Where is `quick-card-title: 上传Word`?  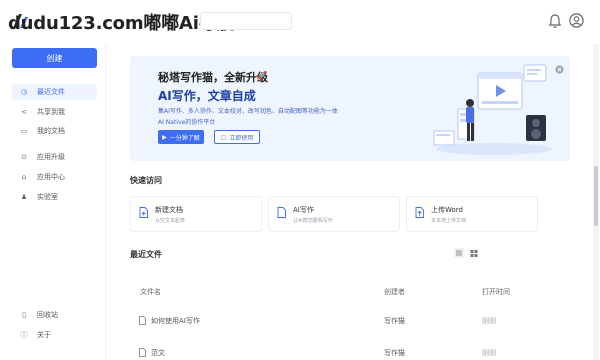
quick-card-title: 上传Word is located at coordinates (447, 210).